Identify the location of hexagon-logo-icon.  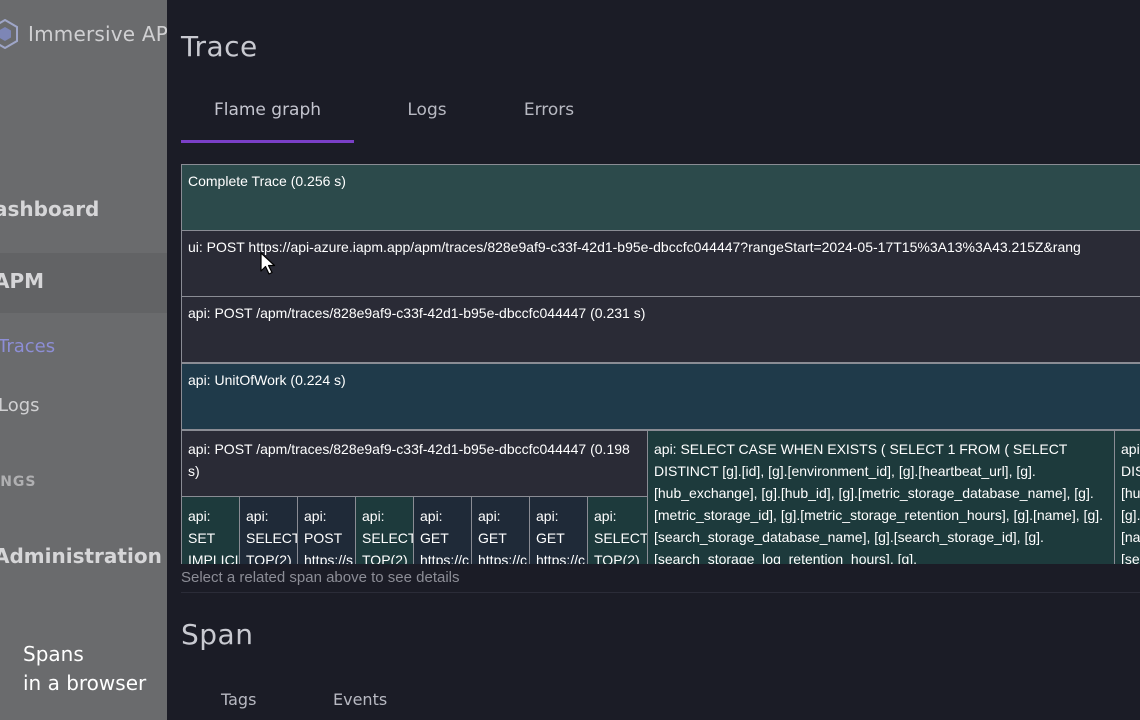
(9, 34).